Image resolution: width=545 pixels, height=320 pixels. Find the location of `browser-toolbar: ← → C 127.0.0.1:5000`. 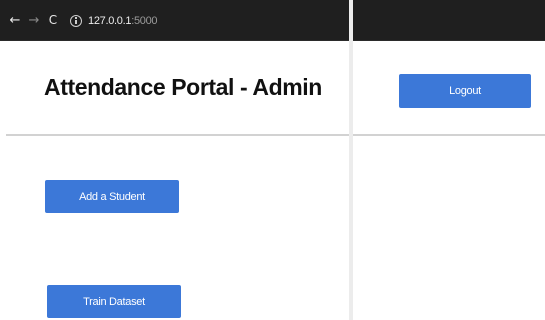

browser-toolbar: ← → C 127.0.0.1:5000 is located at coordinates (174, 20).